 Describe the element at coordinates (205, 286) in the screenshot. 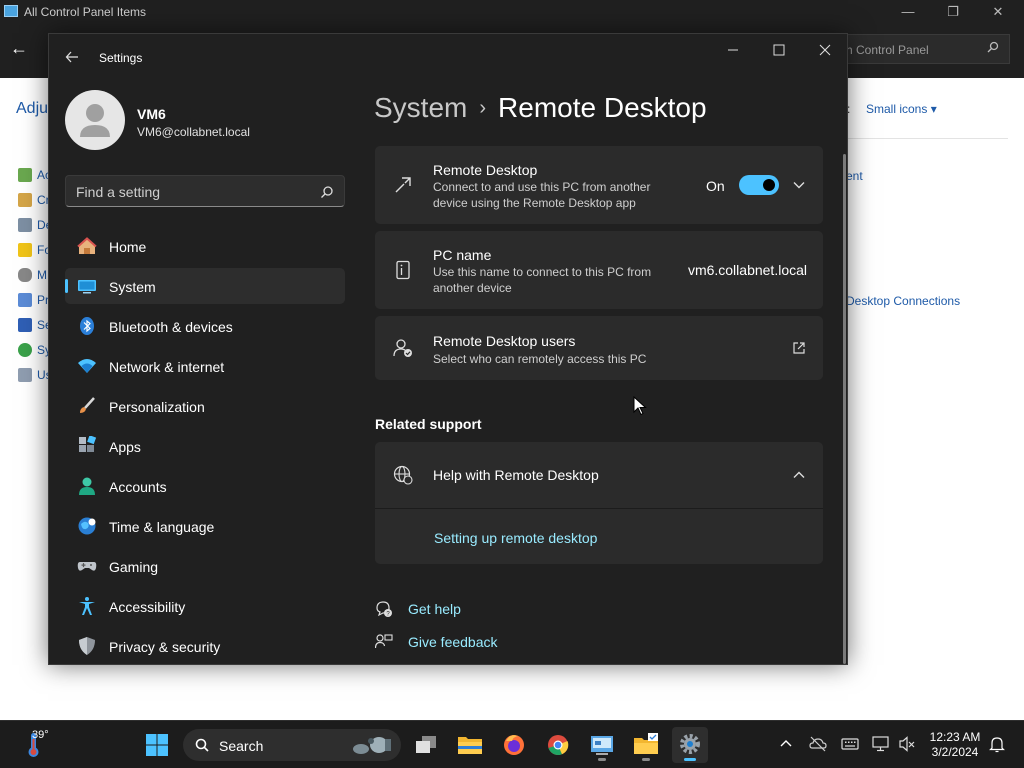

I see `nav-item-system: System` at that location.